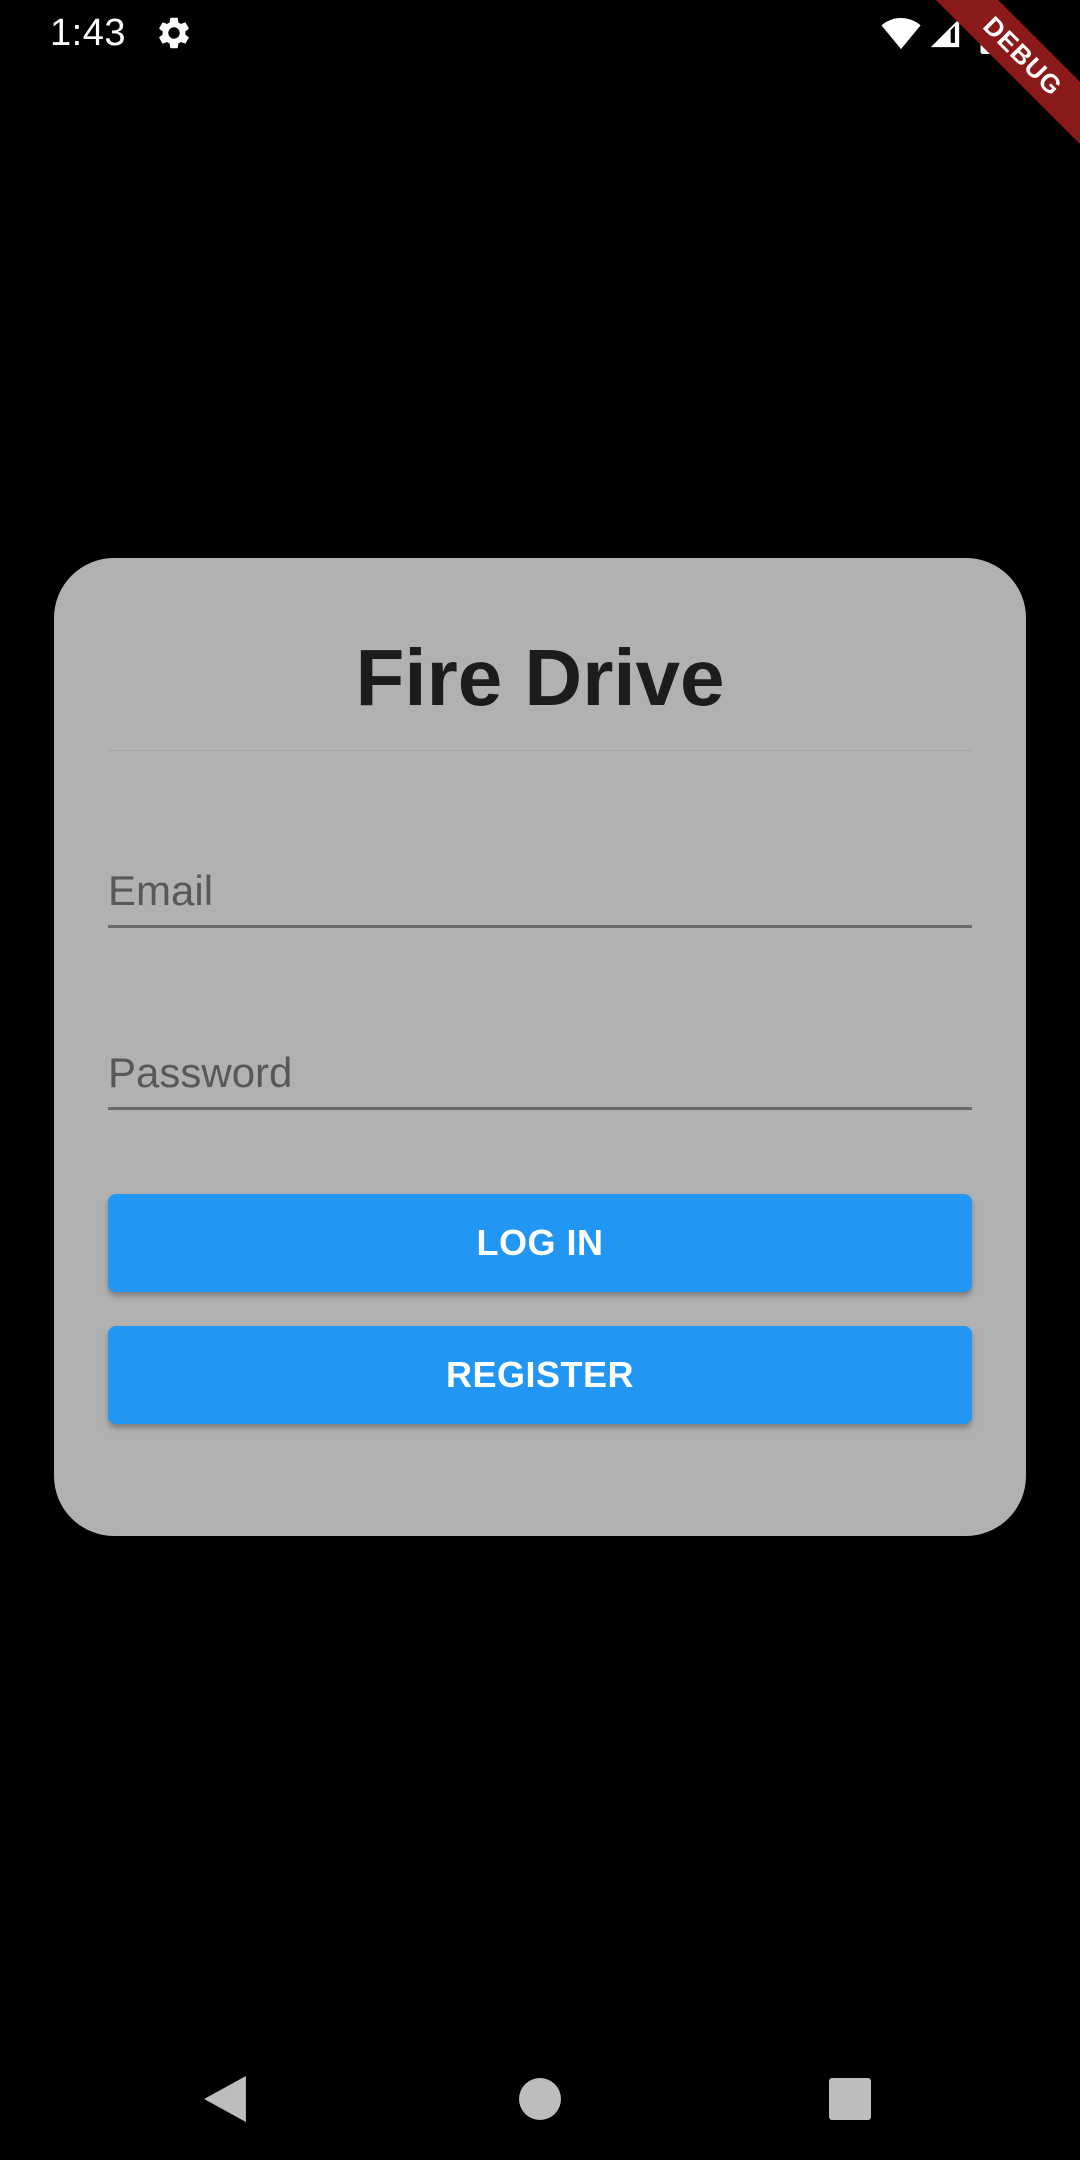 The image size is (1080, 2160). Describe the element at coordinates (540, 1243) in the screenshot. I see `login-button: LOG IN` at that location.